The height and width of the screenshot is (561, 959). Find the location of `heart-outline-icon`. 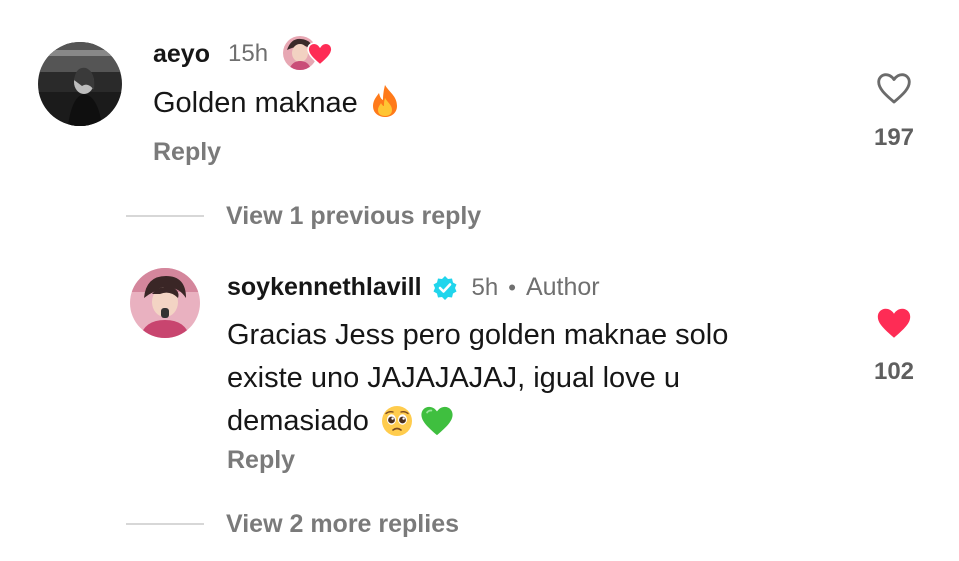

heart-outline-icon is located at coordinates (894, 88).